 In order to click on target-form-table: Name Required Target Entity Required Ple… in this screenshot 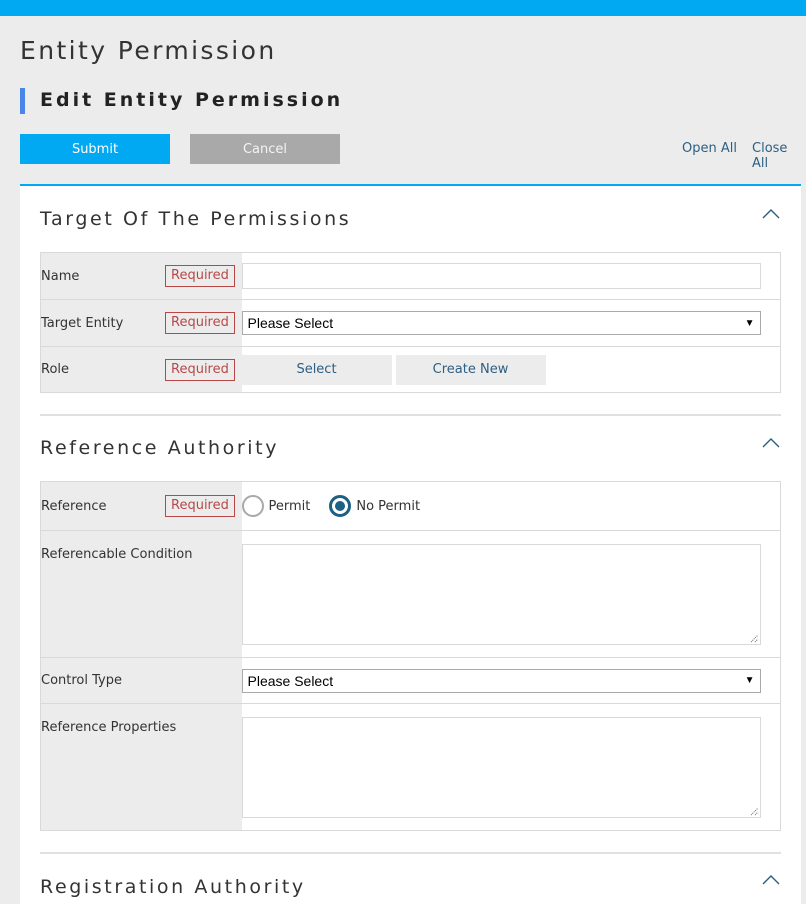, I will do `click(410, 322)`.